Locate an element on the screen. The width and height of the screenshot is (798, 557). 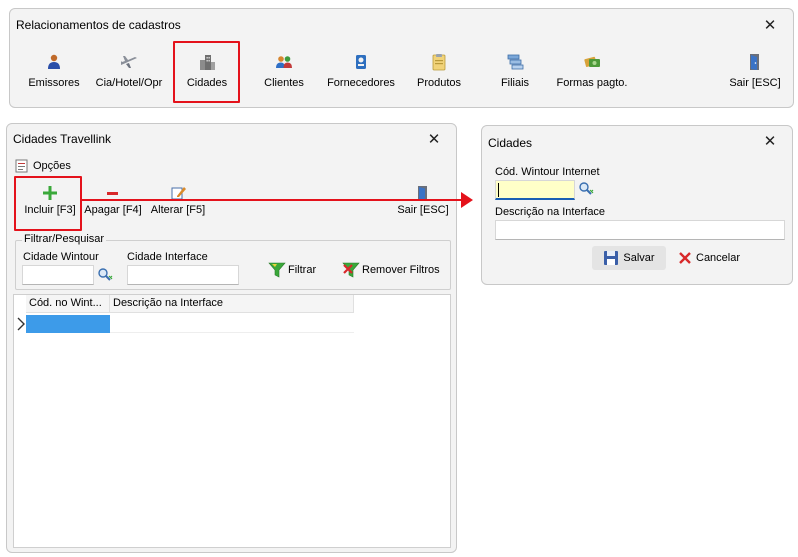
window-title: Cidades is located at coordinates (510, 143).